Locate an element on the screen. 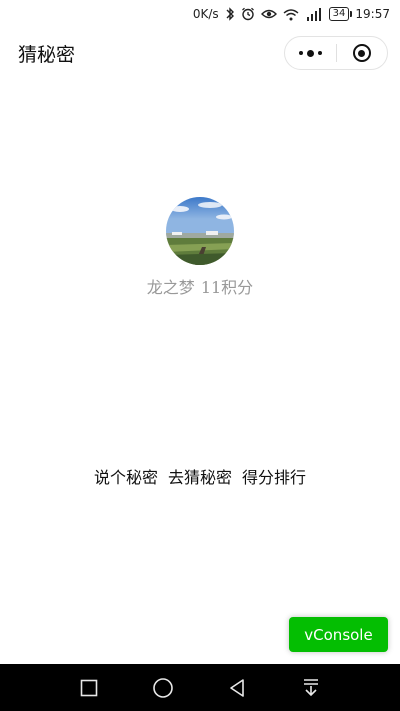 The width and height of the screenshot is (400, 711). back-button is located at coordinates (237, 688).